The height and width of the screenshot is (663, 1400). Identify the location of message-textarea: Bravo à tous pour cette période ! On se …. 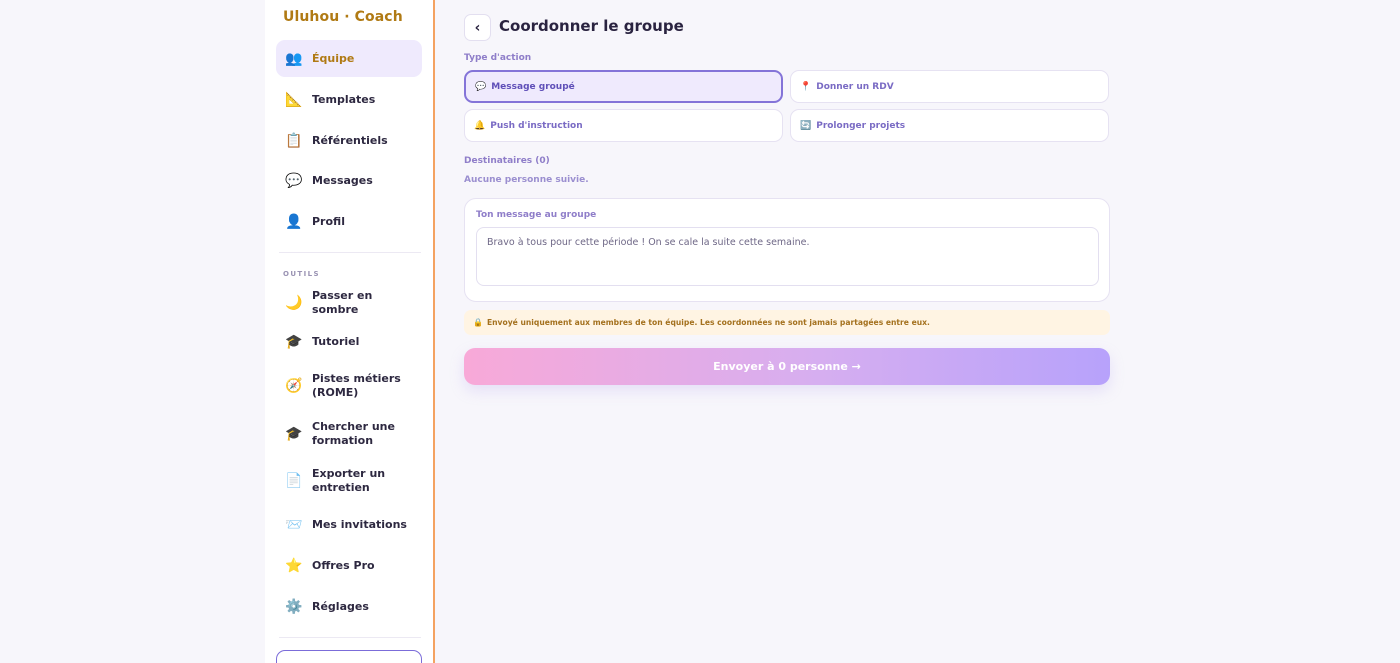
(787, 256).